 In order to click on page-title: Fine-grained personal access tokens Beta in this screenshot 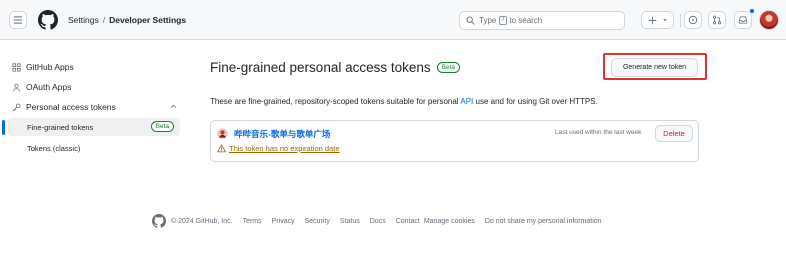, I will do `click(335, 67)`.